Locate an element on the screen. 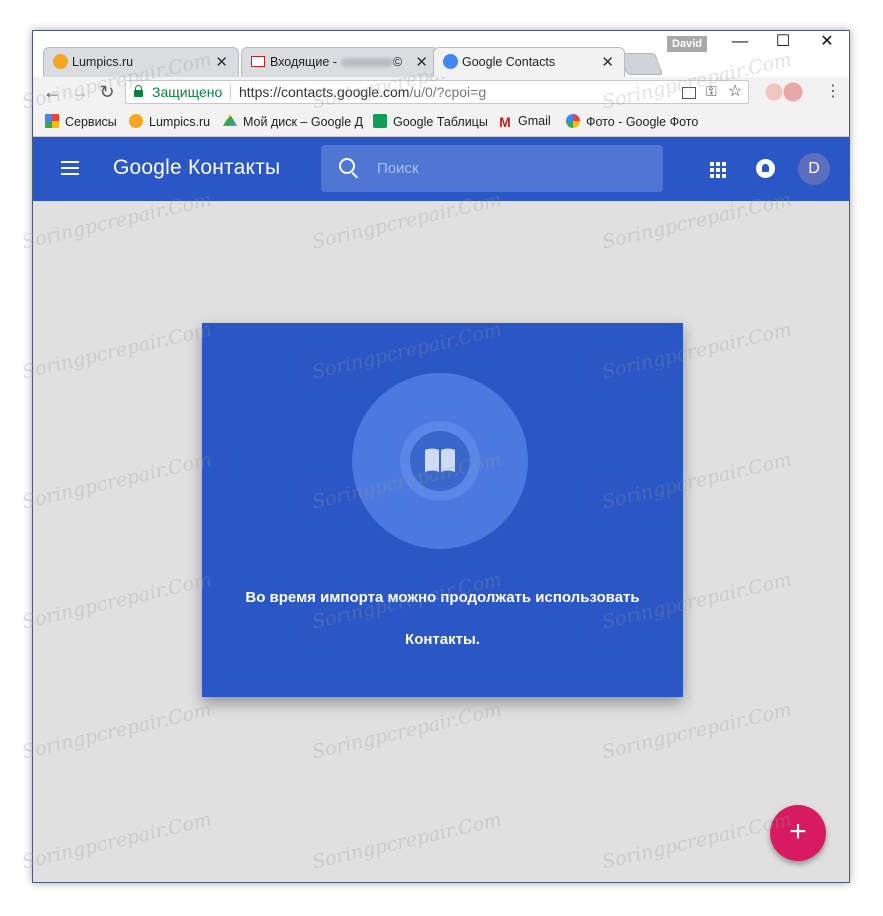 The width and height of the screenshot is (883, 916). redacted-email is located at coordinates (366, 63).